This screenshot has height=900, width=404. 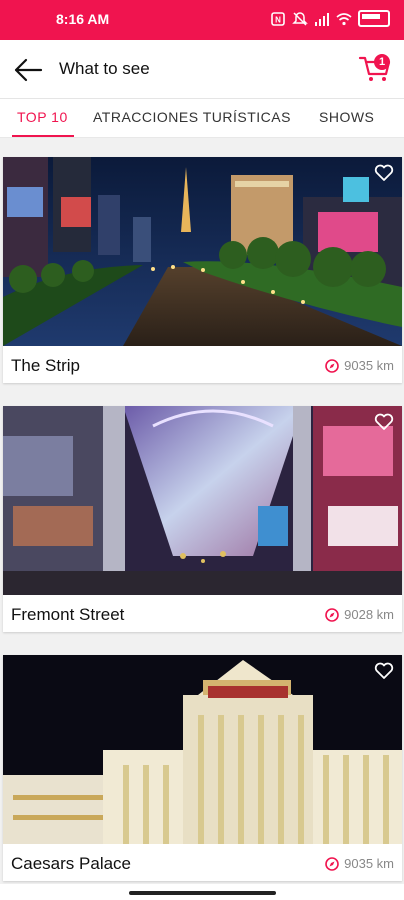 What do you see at coordinates (104, 68) in the screenshot?
I see `page-title: What to see` at bounding box center [104, 68].